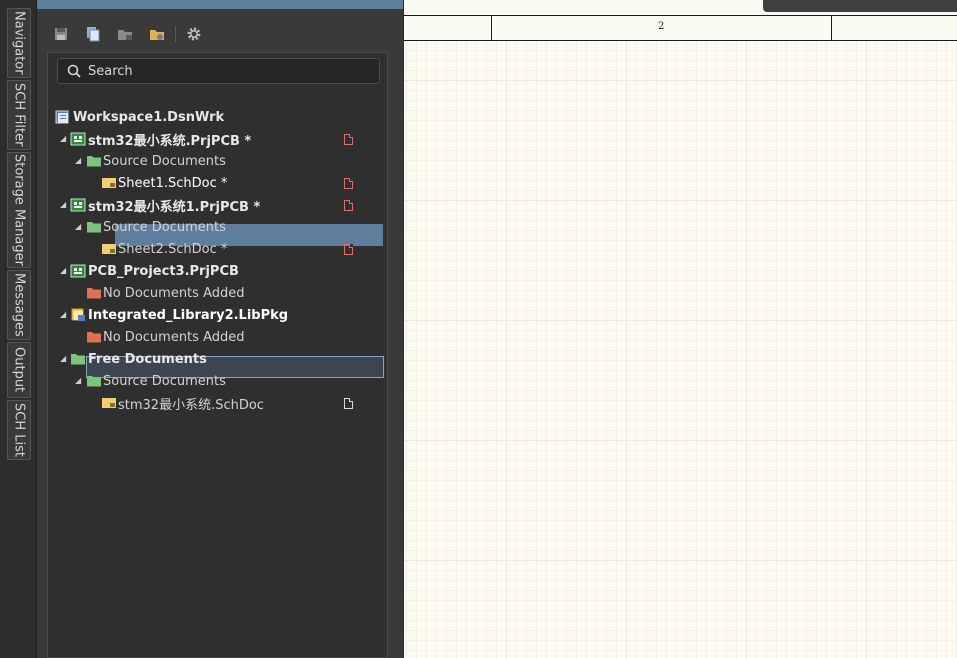 The height and width of the screenshot is (658, 957). I want to click on tree-item-label: stm32最小系统.PrjPCB *, so click(170, 141).